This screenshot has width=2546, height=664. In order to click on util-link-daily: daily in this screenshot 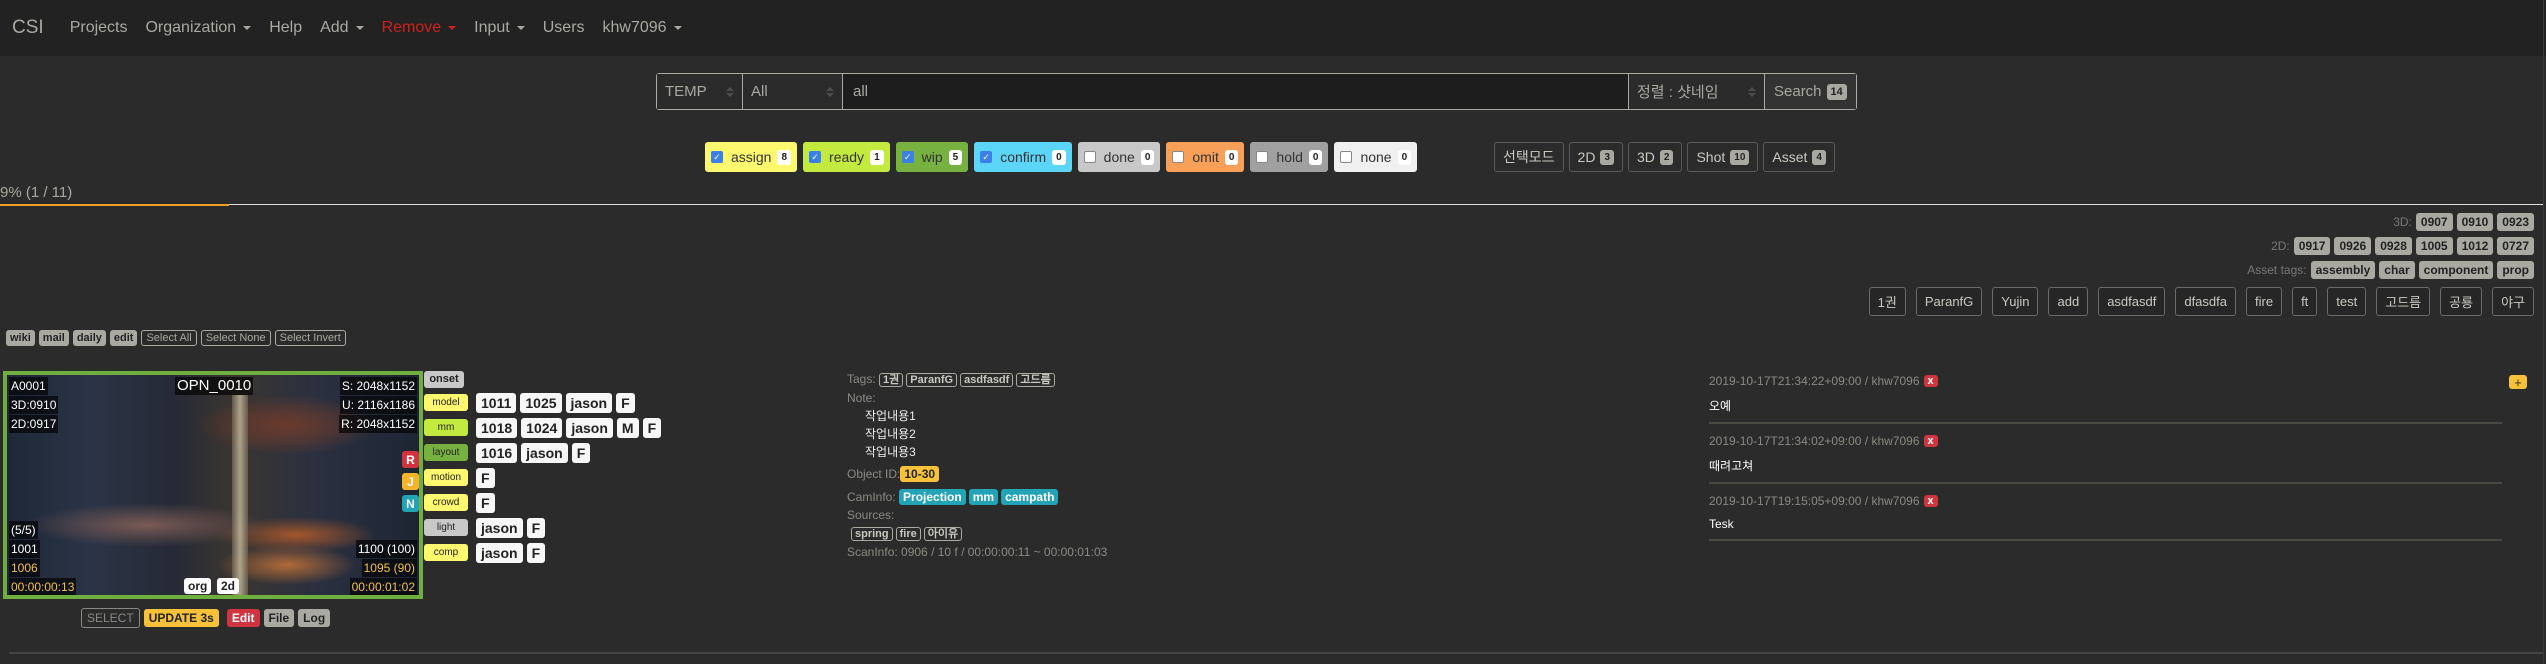, I will do `click(89, 338)`.